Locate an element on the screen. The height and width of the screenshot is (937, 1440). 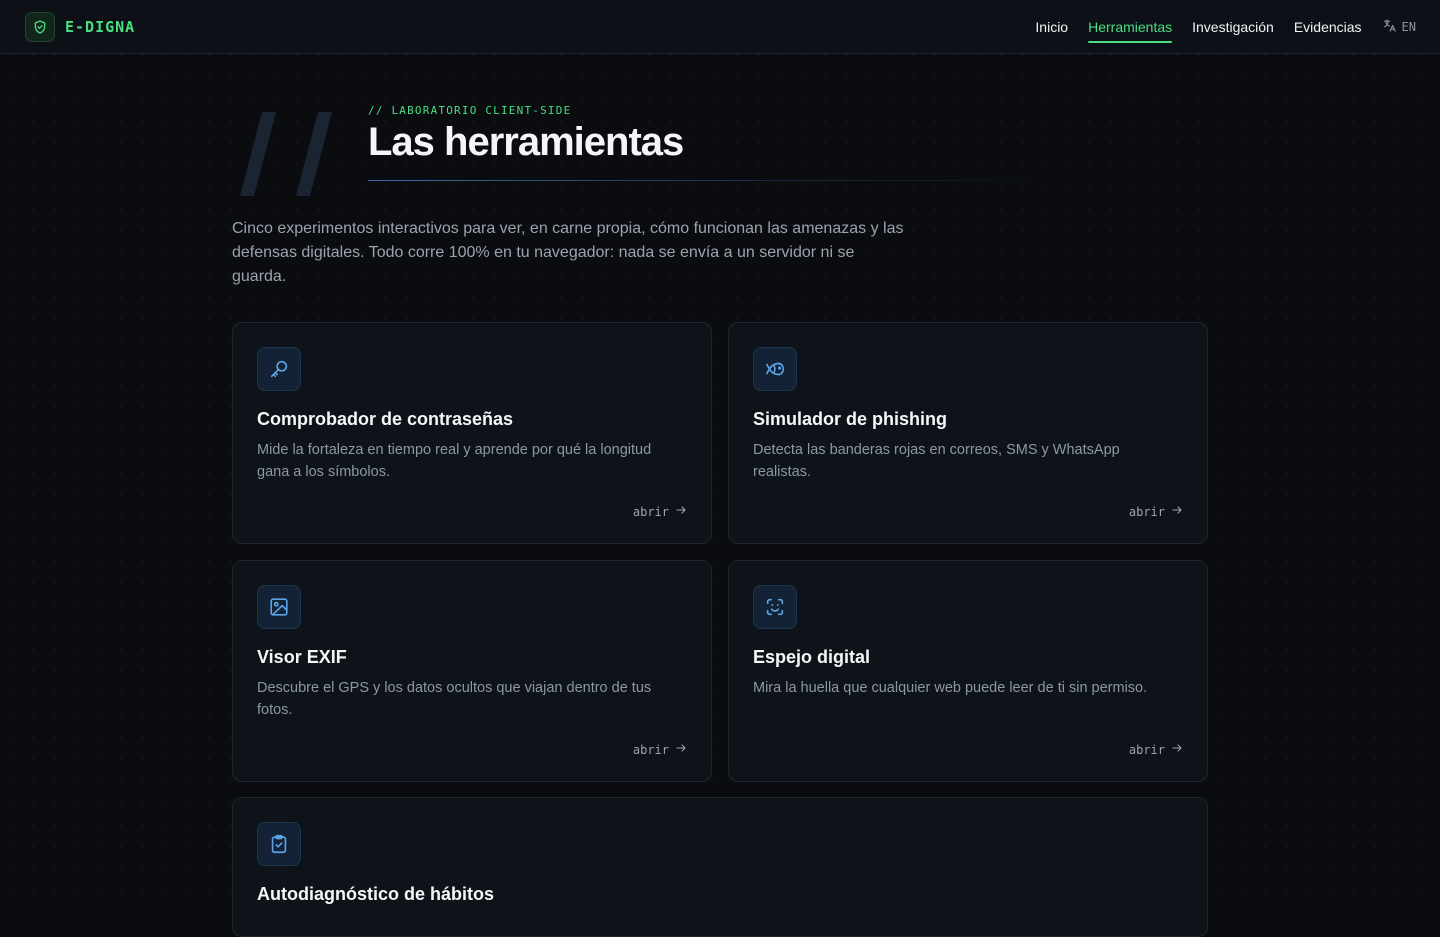
title-underline is located at coordinates (713, 180).